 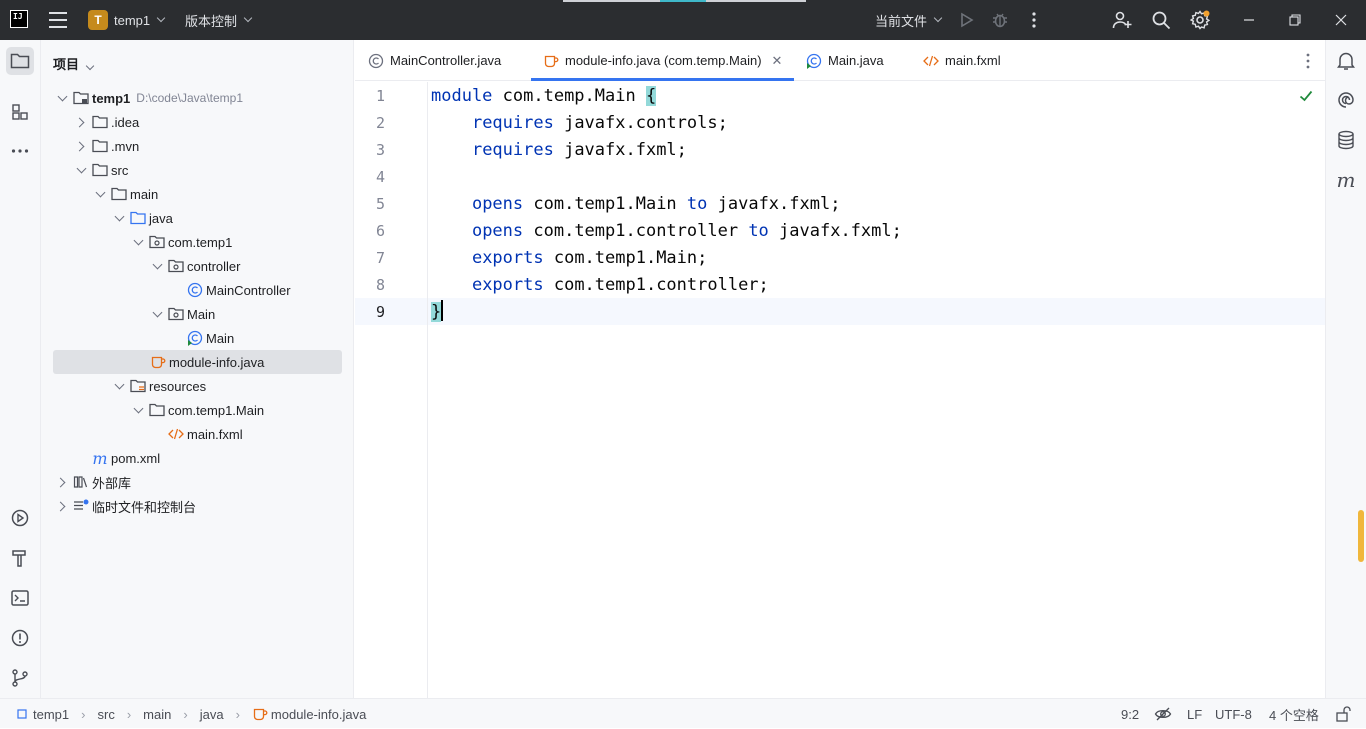 I want to click on services-tool-button, so click(x=20, y=518).